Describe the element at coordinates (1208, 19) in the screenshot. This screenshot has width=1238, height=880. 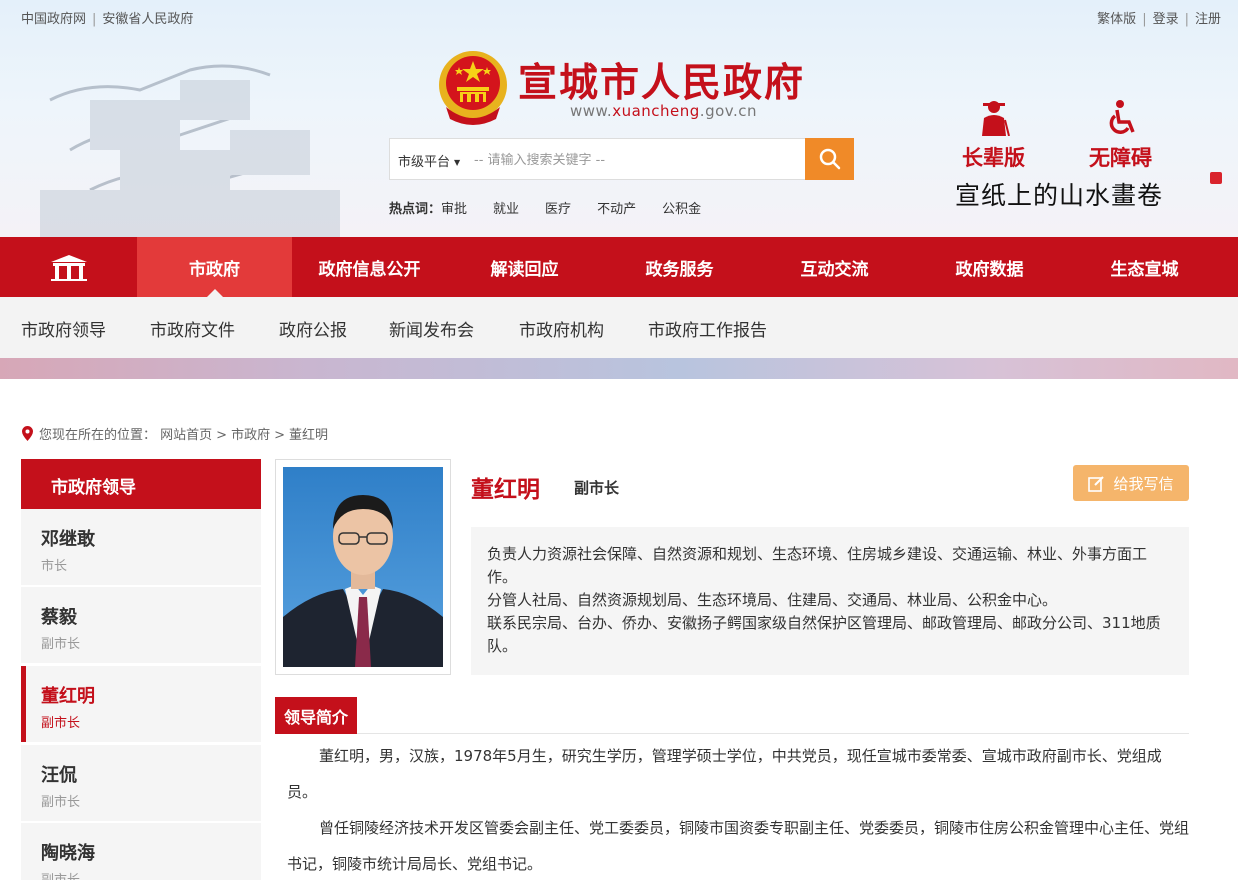
I see `link-register: 注册` at that location.